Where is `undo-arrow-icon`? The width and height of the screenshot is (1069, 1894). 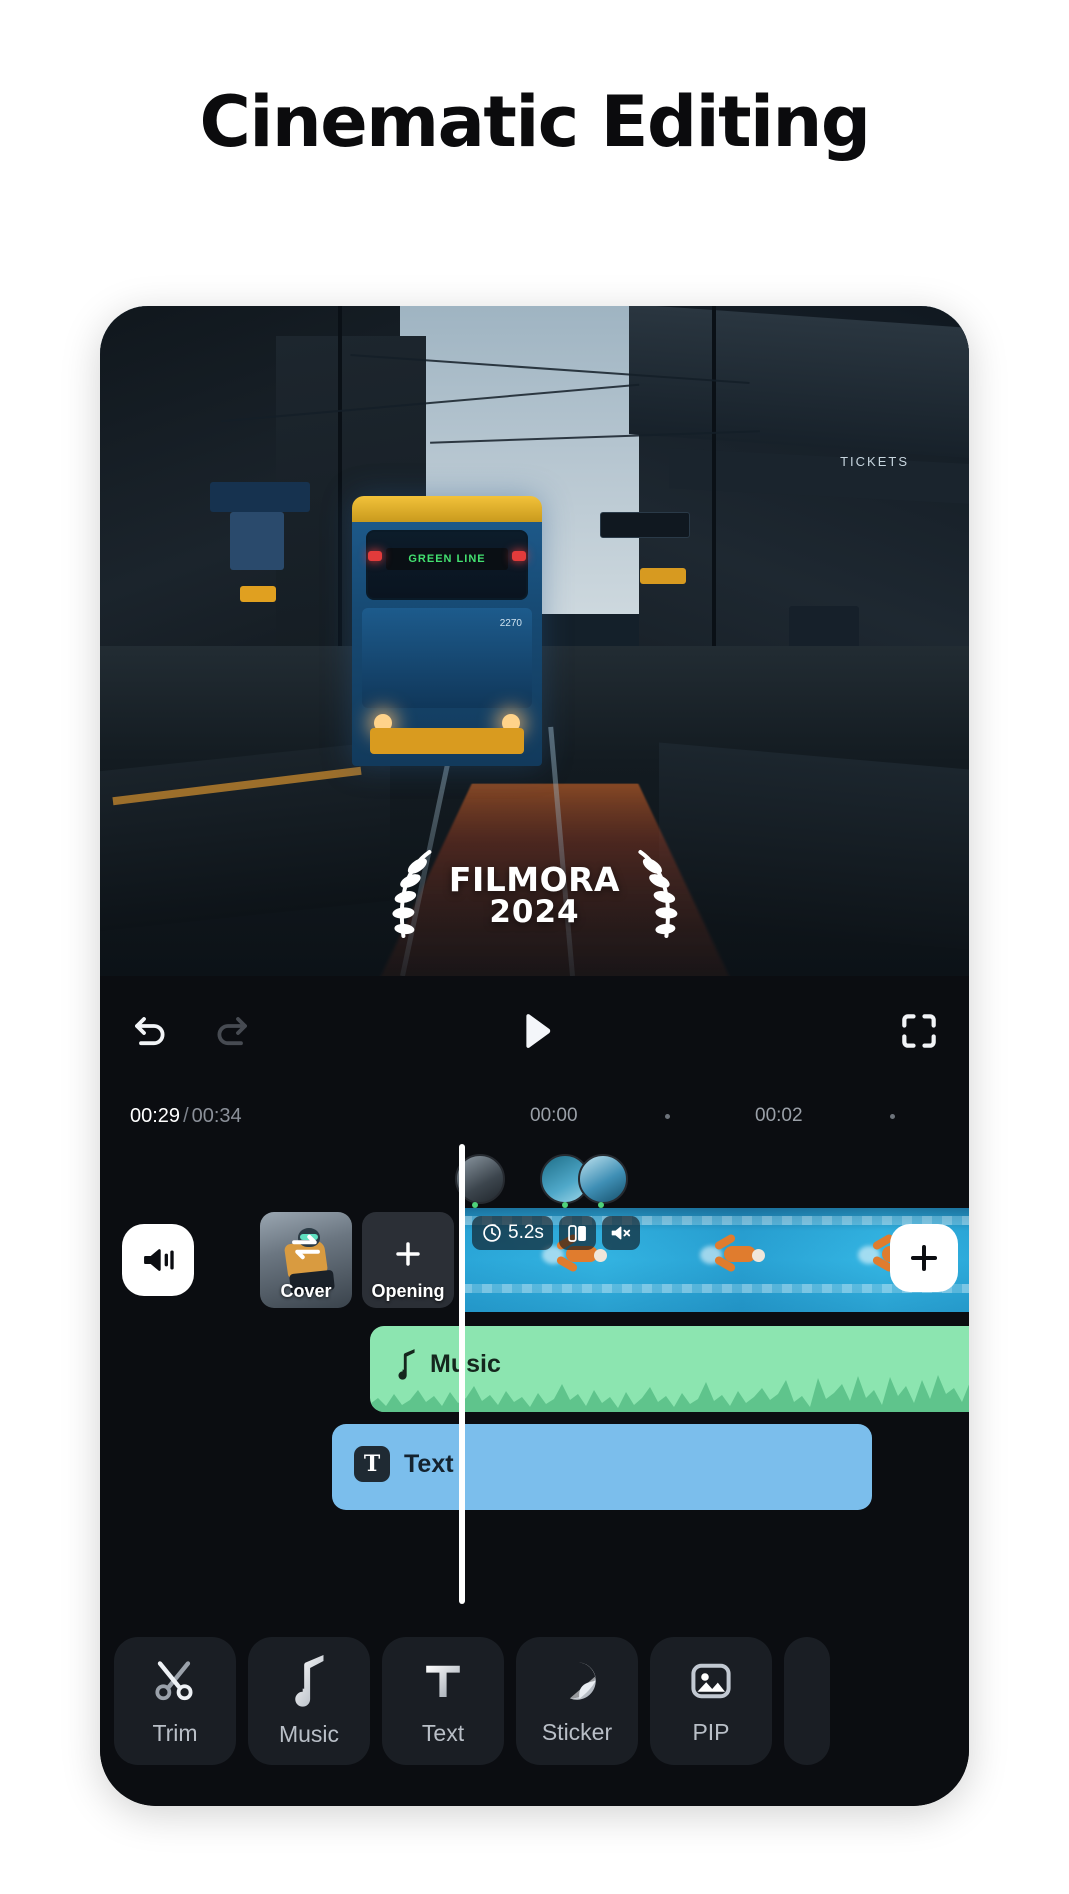
undo-arrow-icon is located at coordinates (150, 1031).